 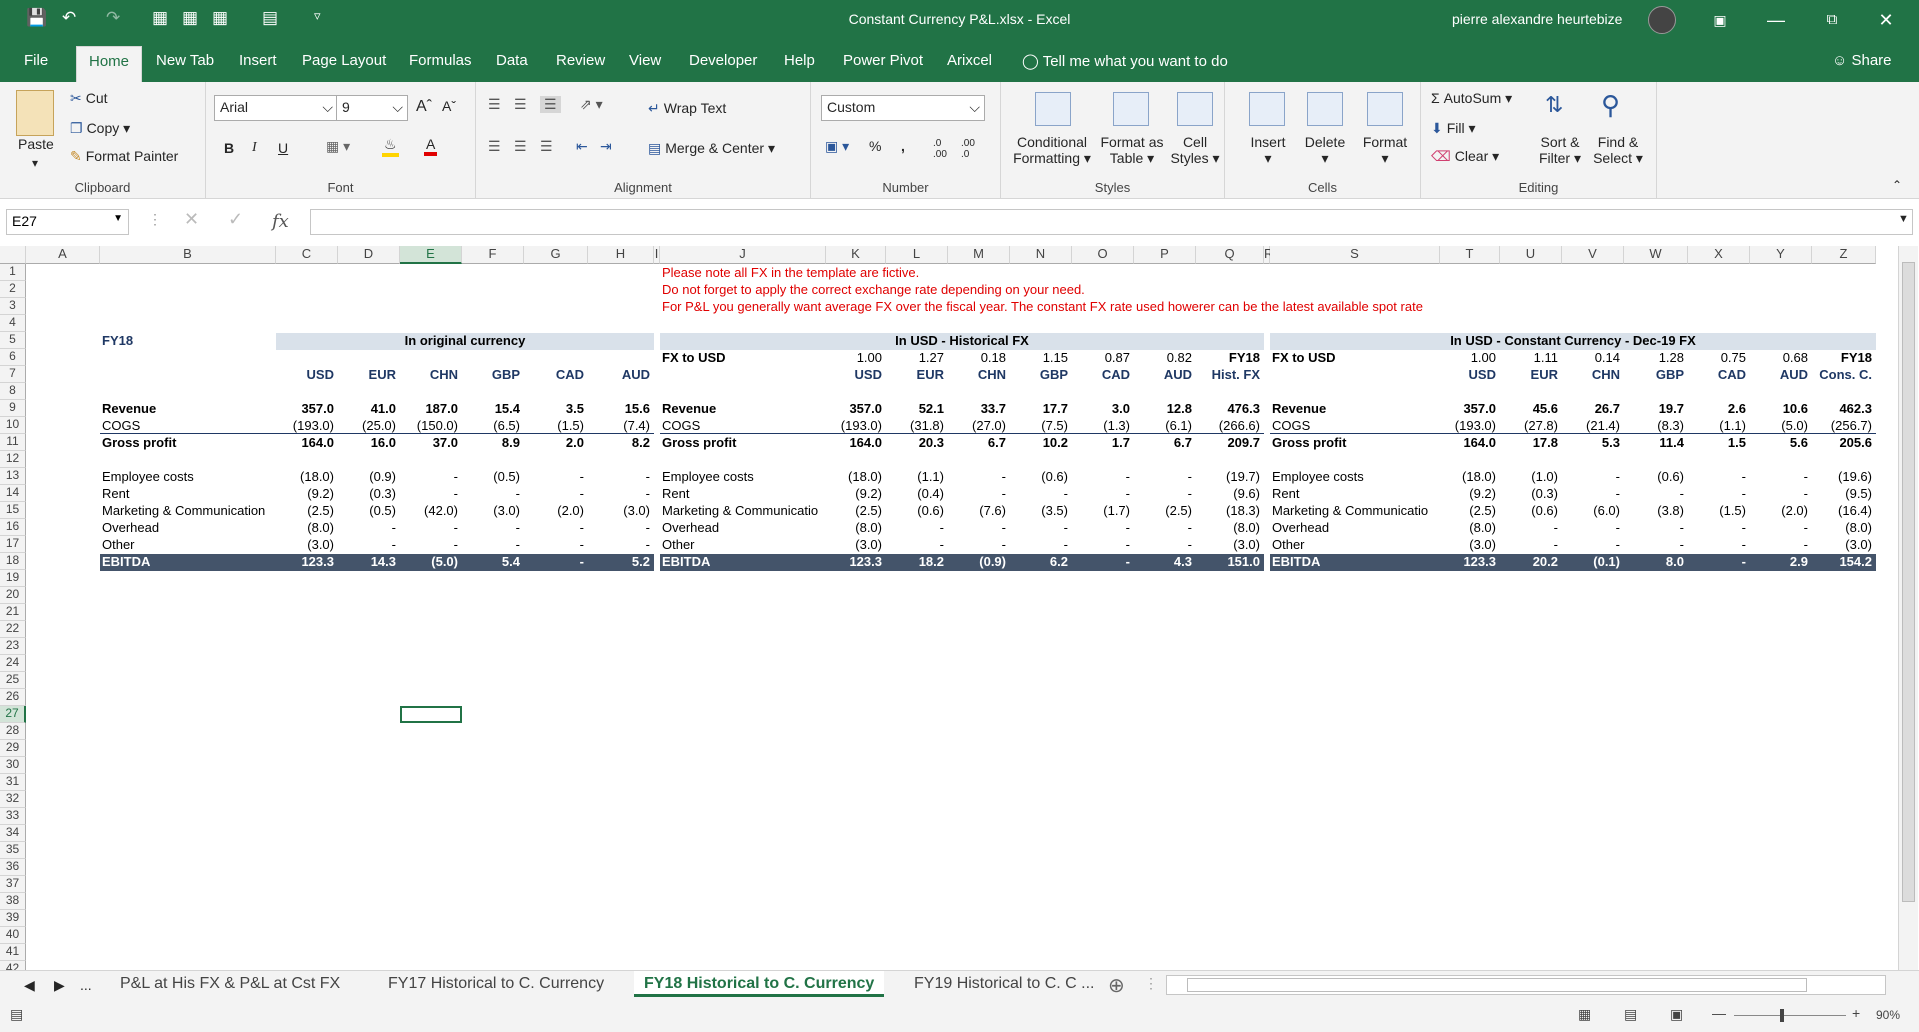 I want to click on value-cell: (27.0), so click(x=977, y=426).